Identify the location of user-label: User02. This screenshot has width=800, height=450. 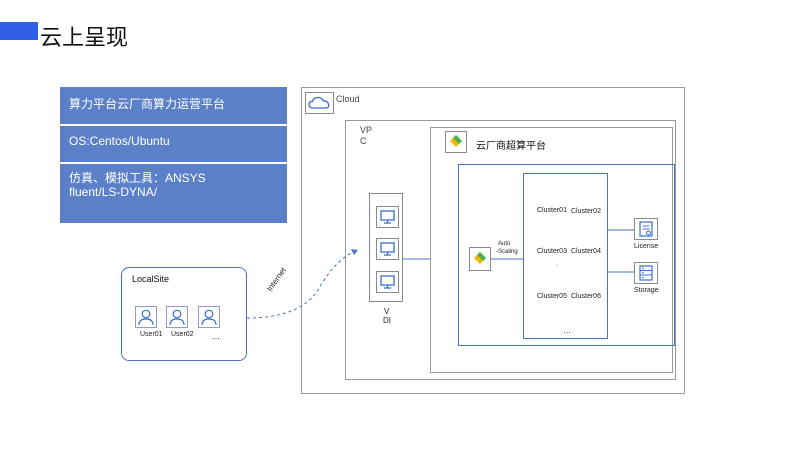
(182, 334).